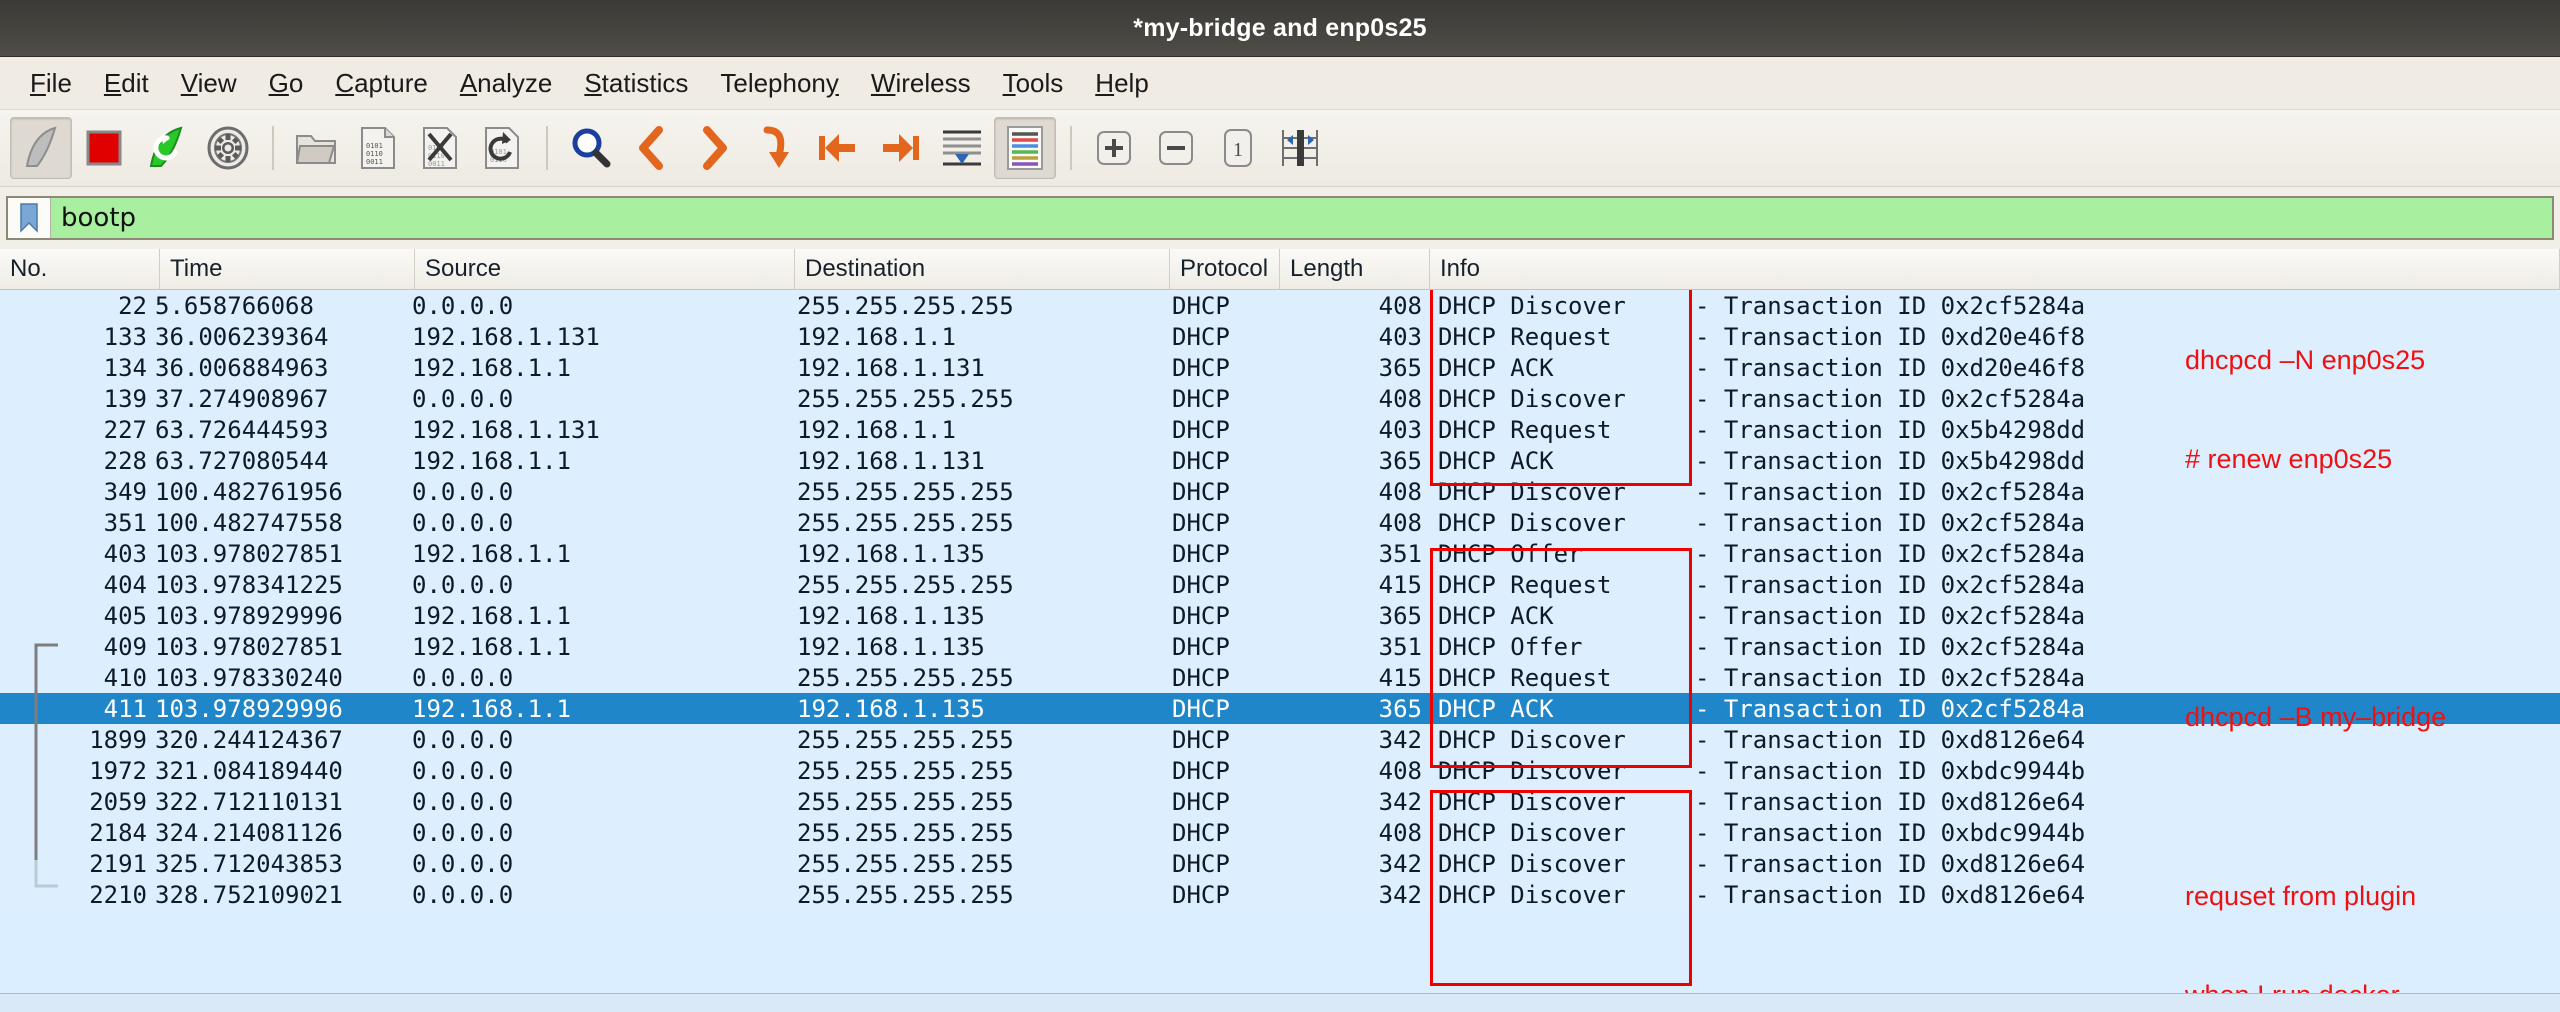 This screenshot has width=2560, height=1012. What do you see at coordinates (506, 83) in the screenshot?
I see `menu-item-analyze: Analyze` at bounding box center [506, 83].